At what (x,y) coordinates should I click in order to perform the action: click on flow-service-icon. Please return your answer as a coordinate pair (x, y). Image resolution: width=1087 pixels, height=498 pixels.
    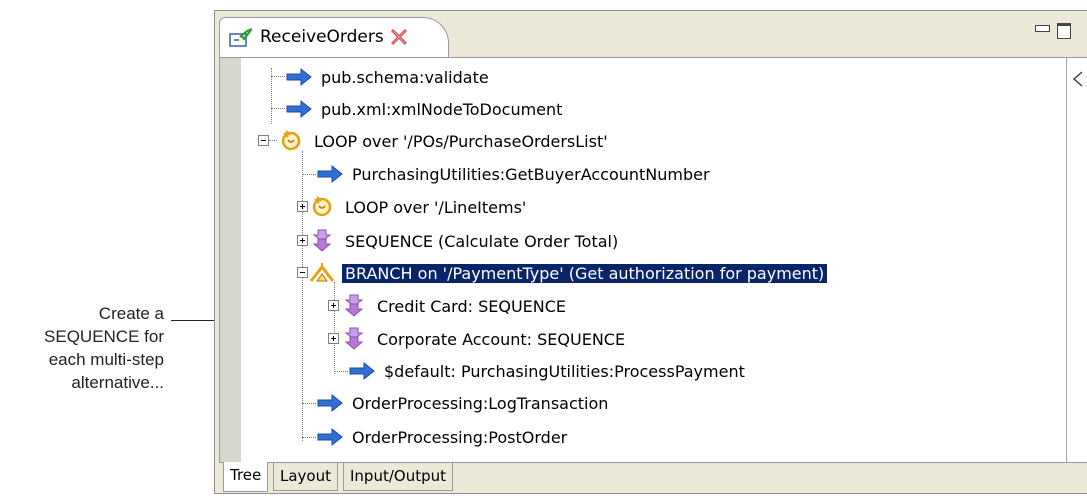
    Looking at the image, I should click on (241, 37).